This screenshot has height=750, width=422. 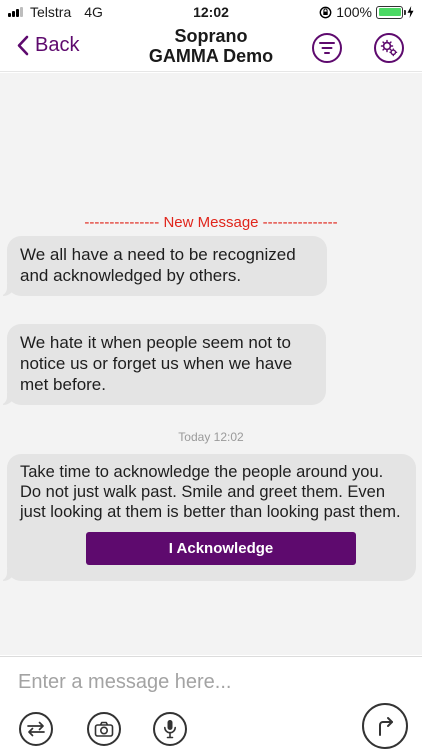 I want to click on camera-button, so click(x=104, y=729).